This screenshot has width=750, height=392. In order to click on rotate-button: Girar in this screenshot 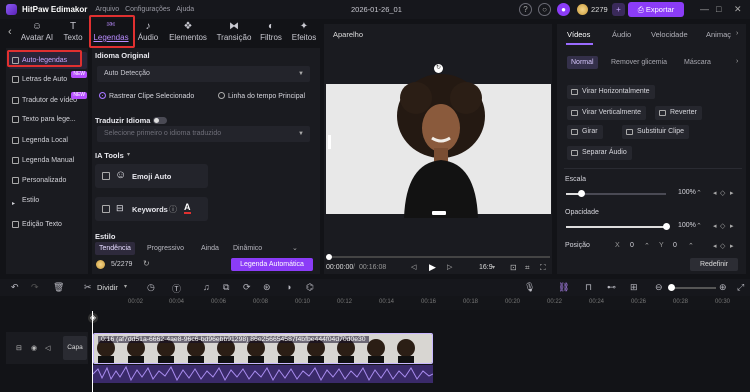, I will do `click(585, 132)`.